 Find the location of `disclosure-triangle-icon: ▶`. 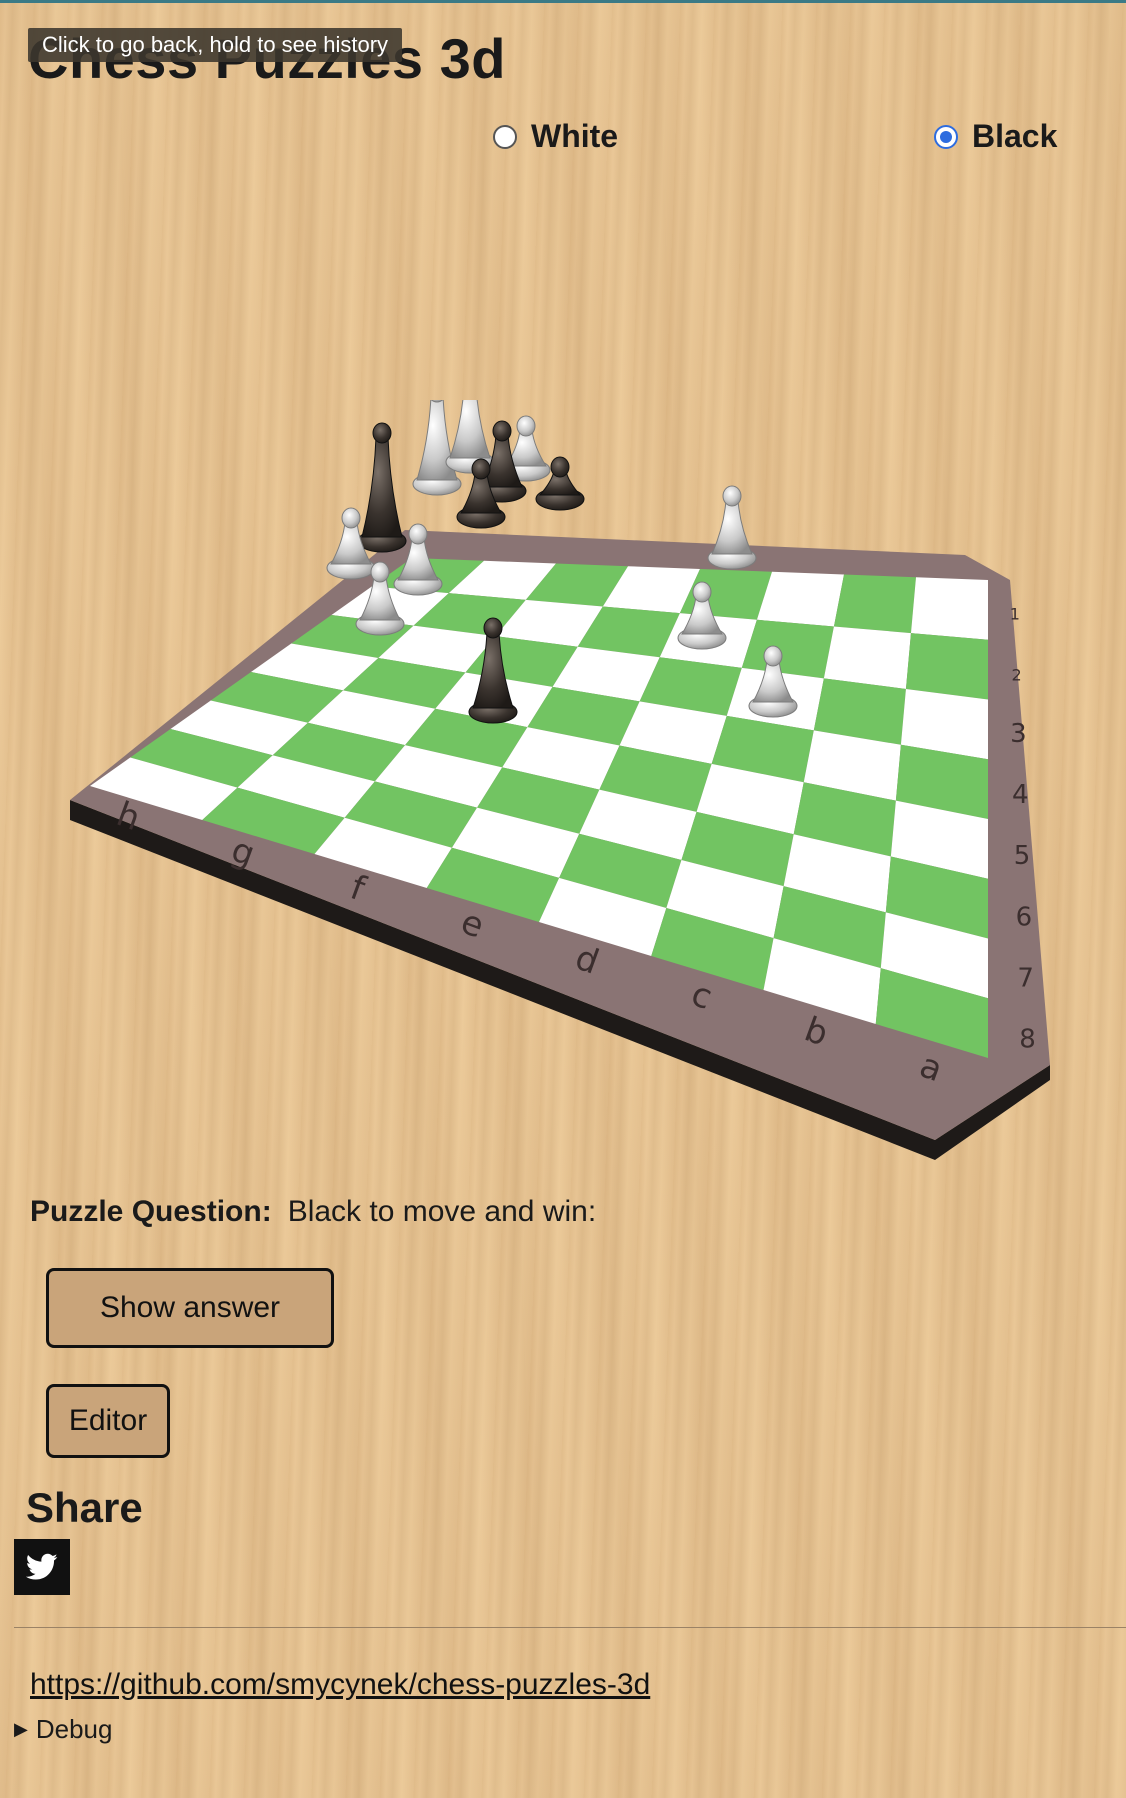

disclosure-triangle-icon: ▶ is located at coordinates (21, 1729).